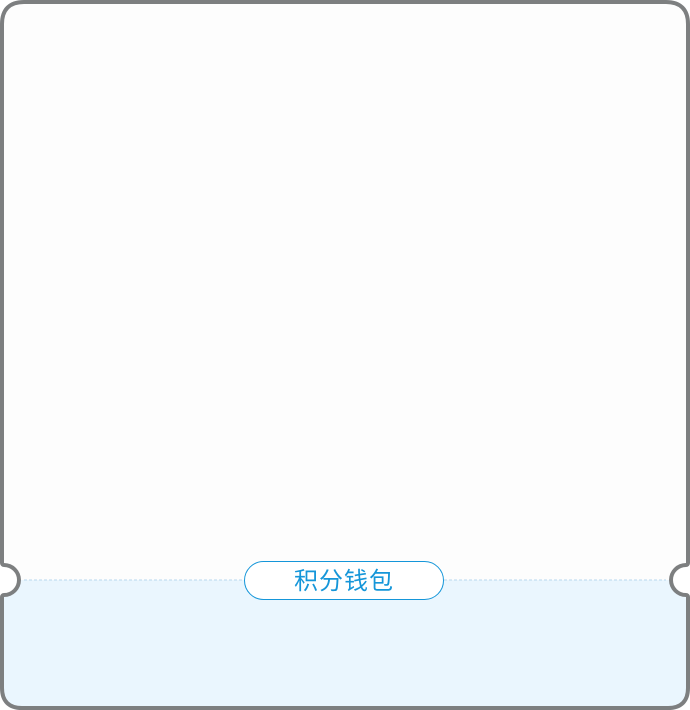 Image resolution: width=690 pixels, height=710 pixels. I want to click on points-wallet-button: 积分钱包, so click(344, 580).